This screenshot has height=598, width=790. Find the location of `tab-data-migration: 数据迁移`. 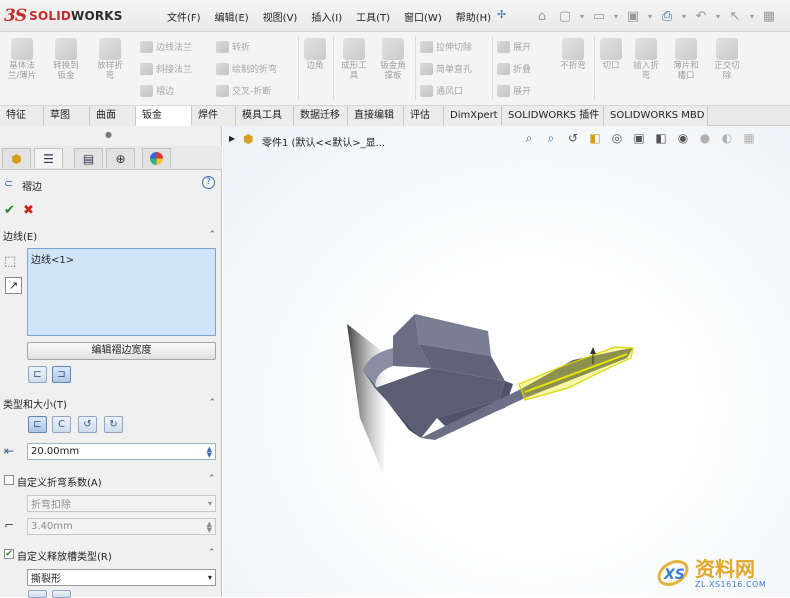

tab-data-migration: 数据迁移 is located at coordinates (321, 116).